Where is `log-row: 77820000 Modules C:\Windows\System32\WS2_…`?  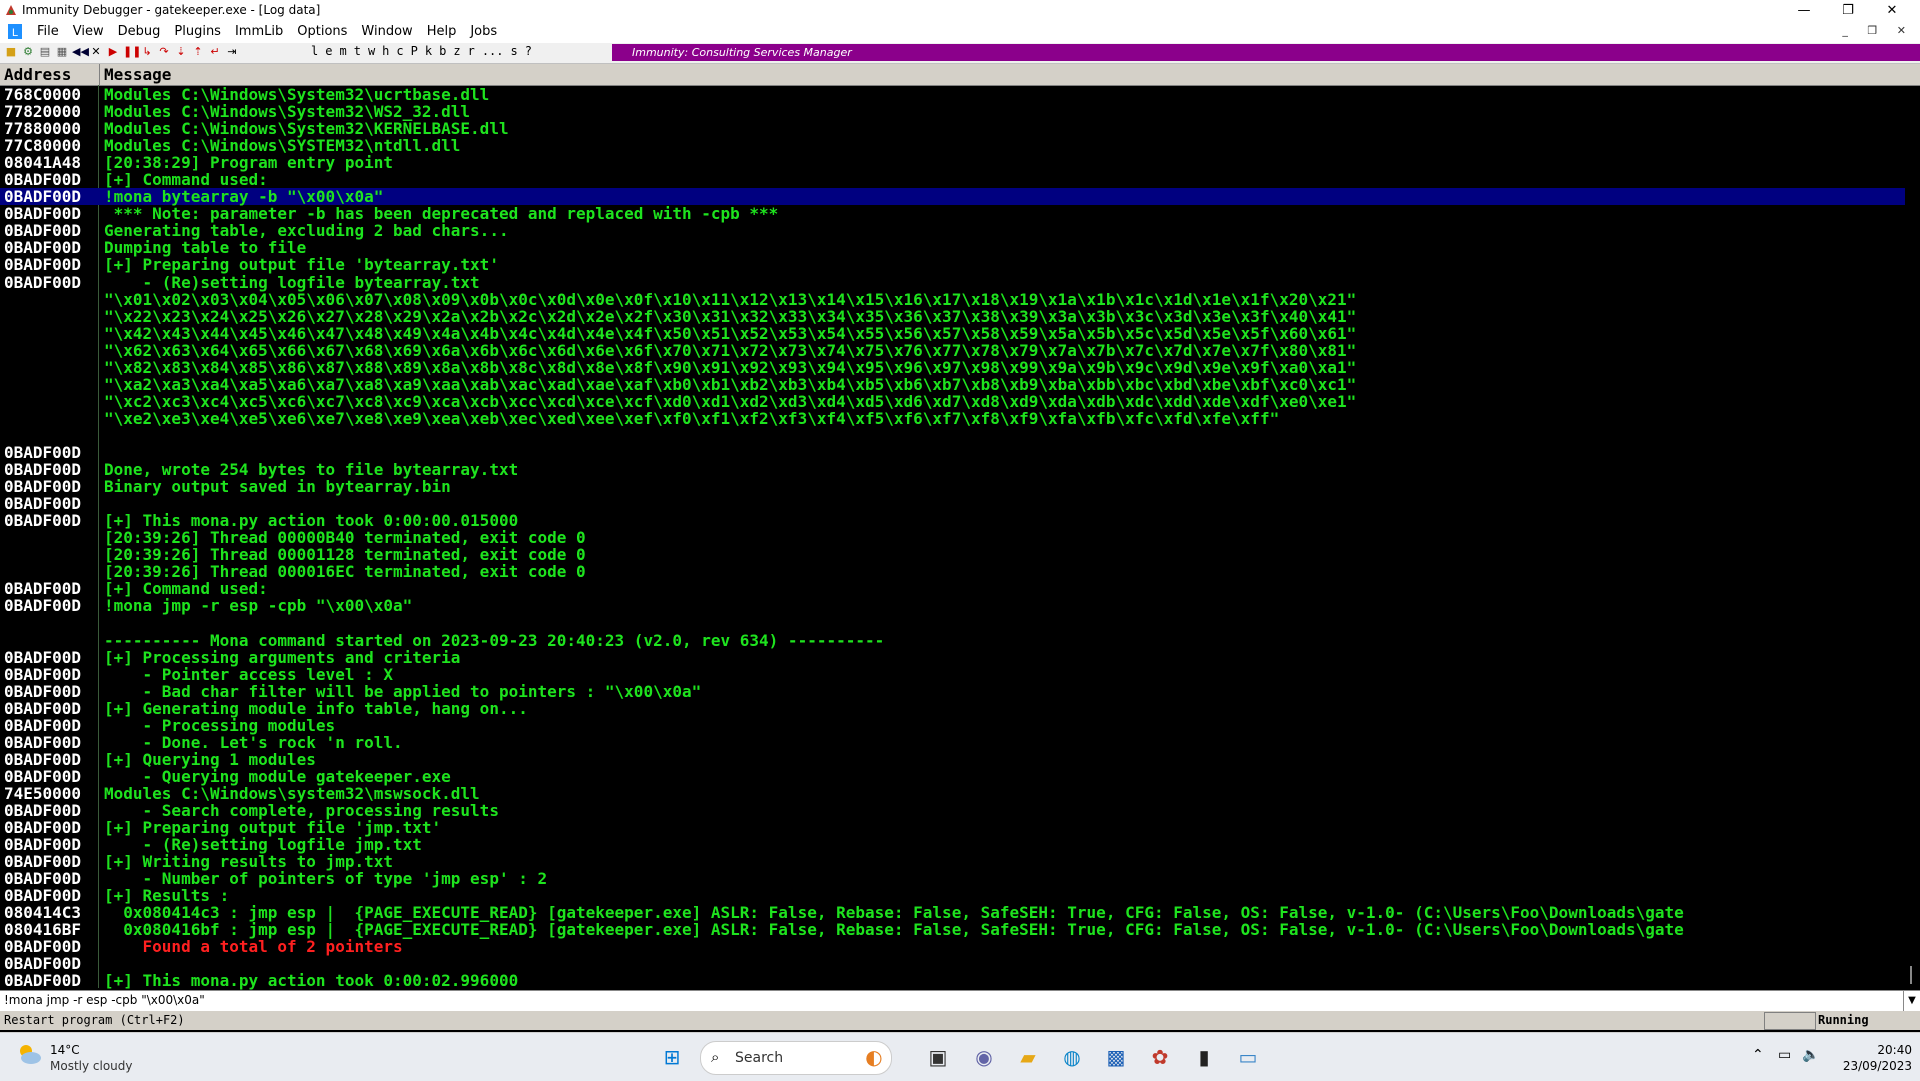
log-row: 77820000 Modules C:\Windows\System32\WS2_… is located at coordinates (952, 111).